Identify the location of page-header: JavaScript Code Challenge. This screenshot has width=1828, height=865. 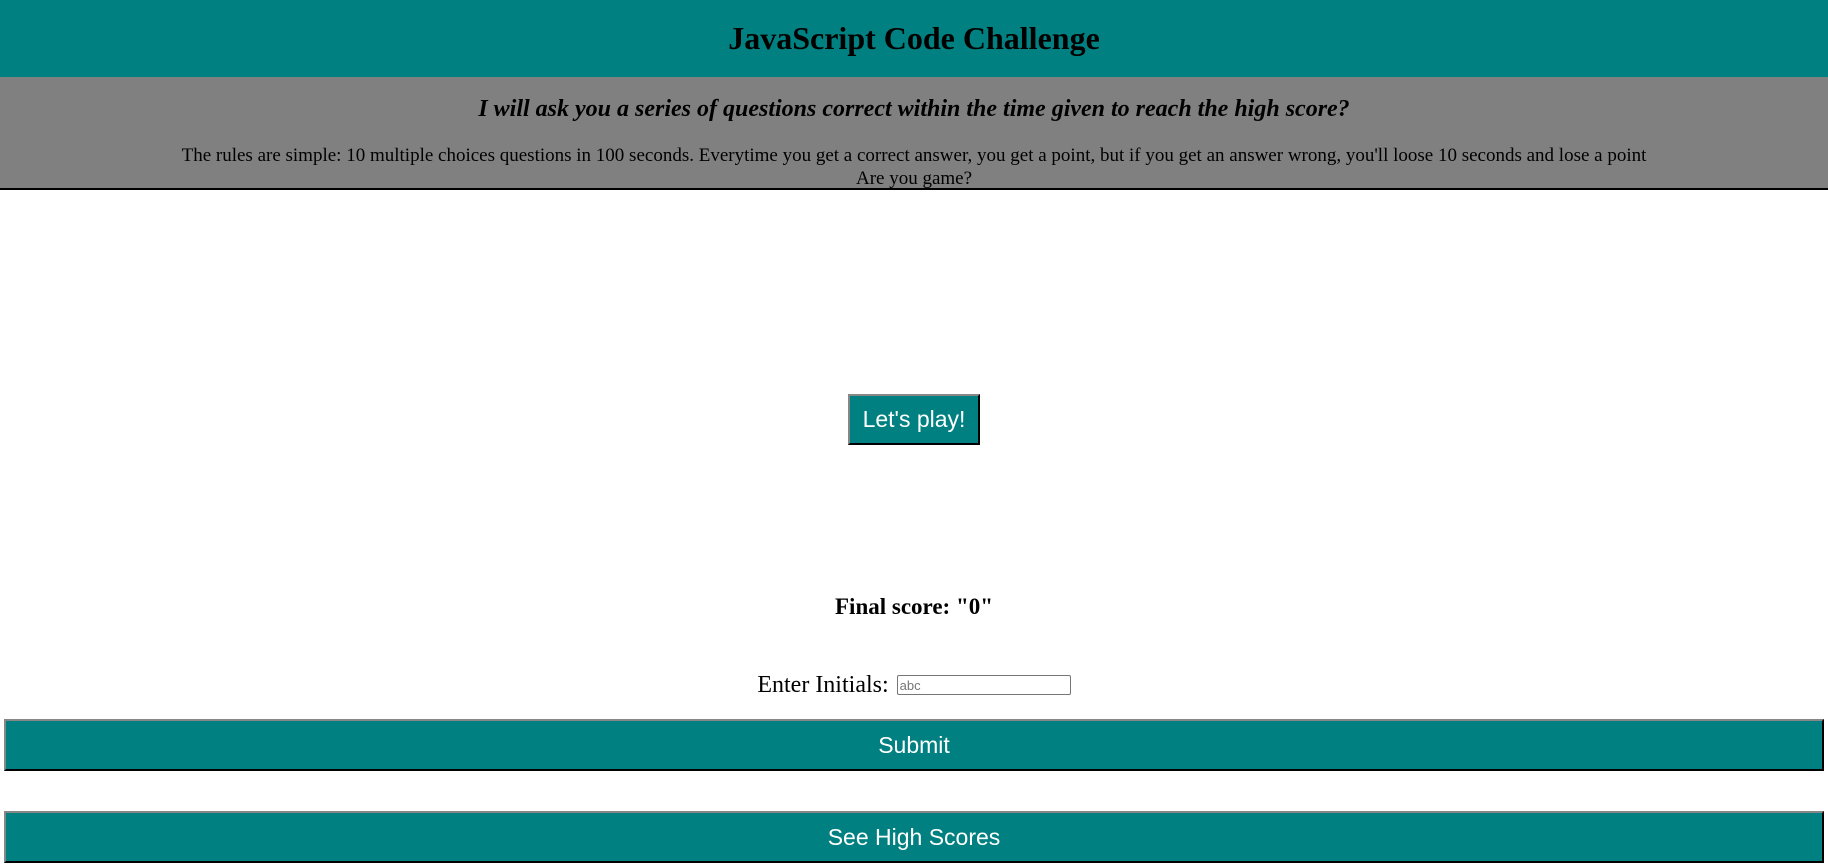
(914, 38).